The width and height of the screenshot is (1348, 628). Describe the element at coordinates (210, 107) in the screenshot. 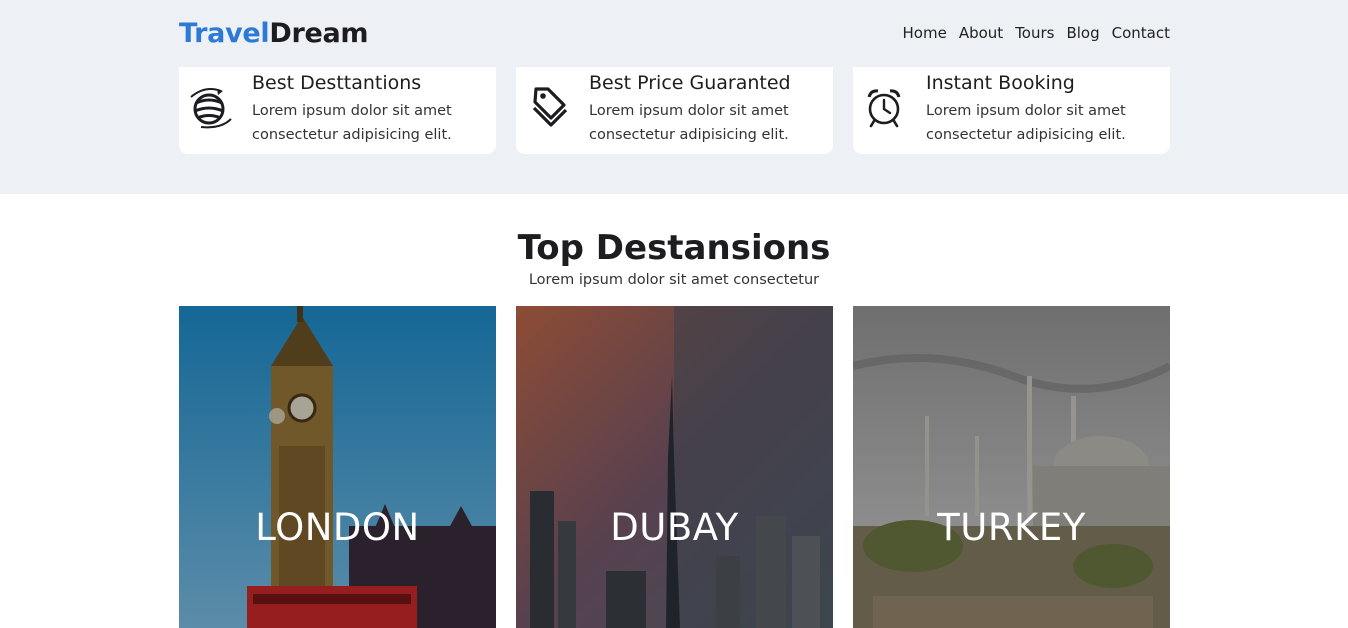

I see `globe-plane-icon` at that location.